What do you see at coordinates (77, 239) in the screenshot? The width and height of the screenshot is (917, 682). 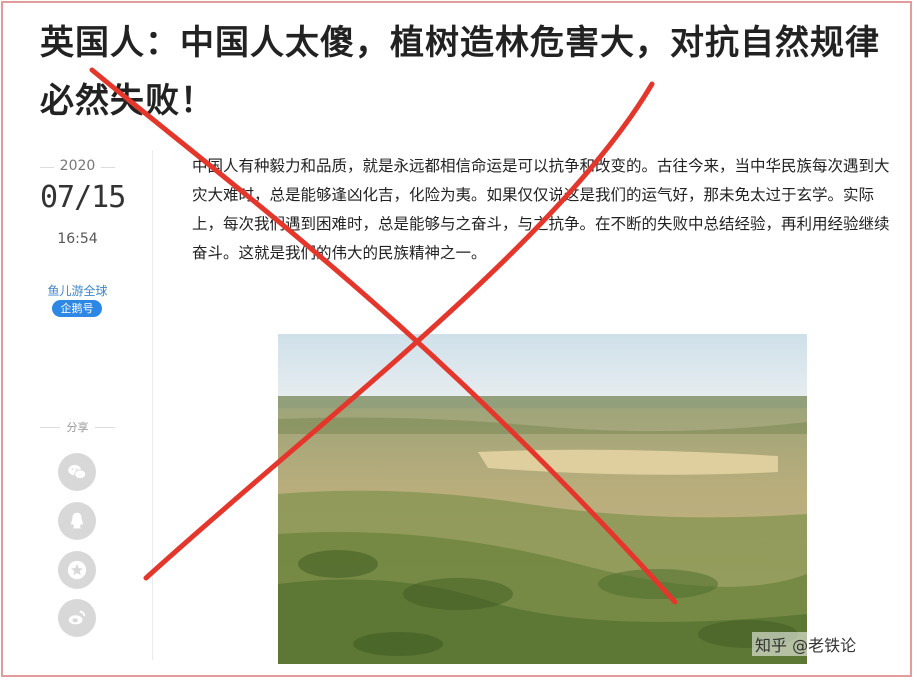 I see `publish-time: 16:54` at bounding box center [77, 239].